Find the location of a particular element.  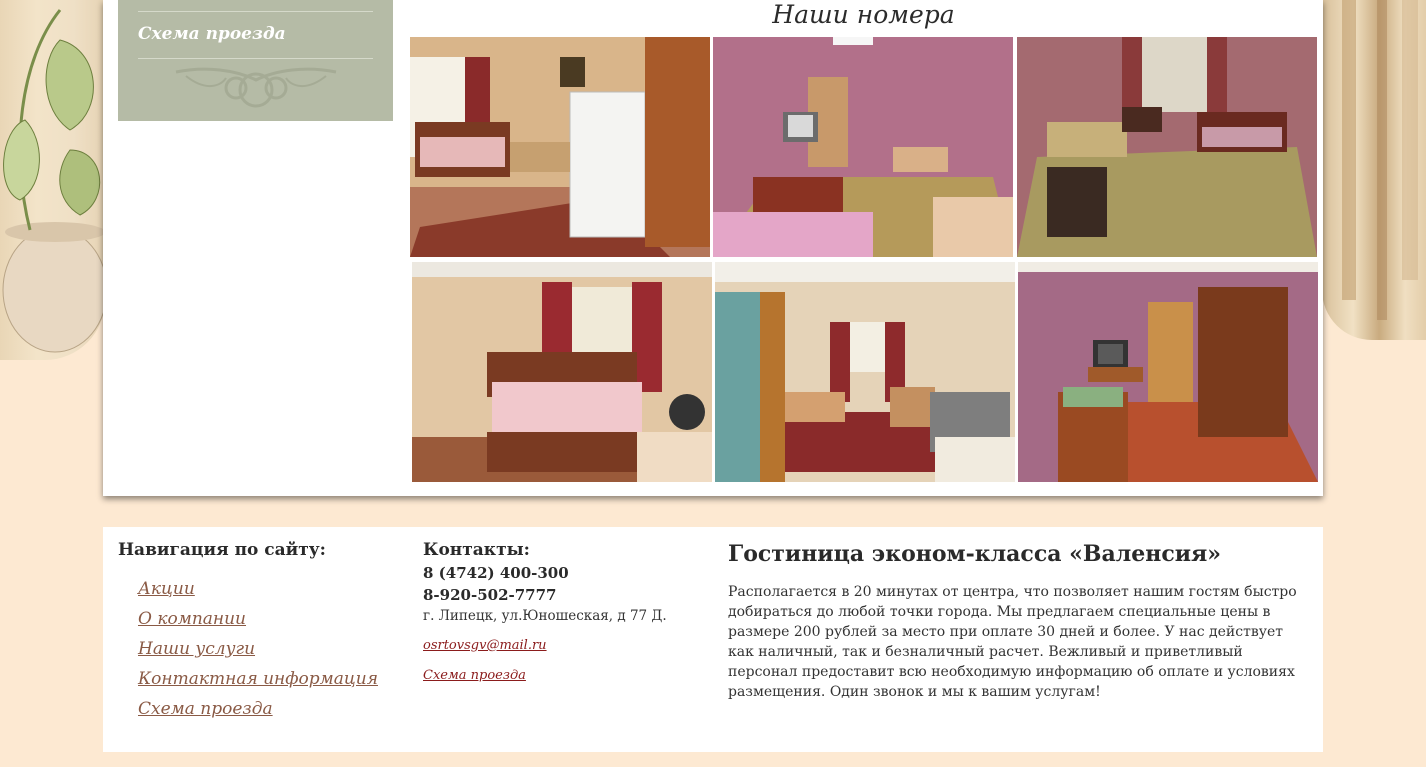

footer-nav-item: Акции is located at coordinates (258, 594).